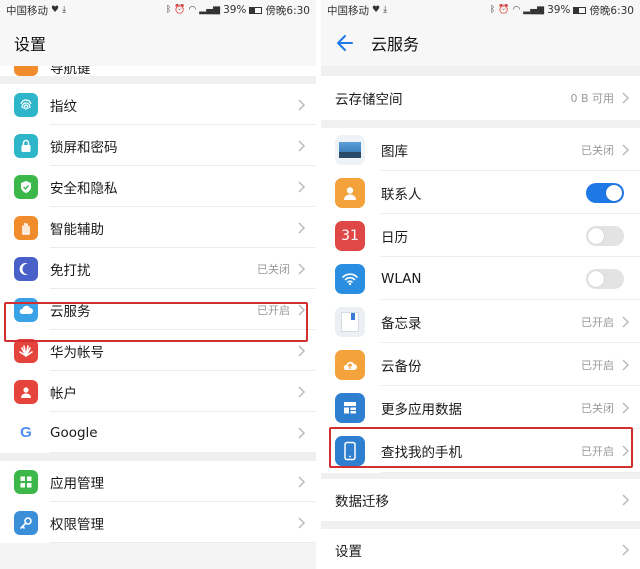 This screenshot has height=569, width=640. What do you see at coordinates (158, 309) in the screenshot?
I see `settings-item: 云服务 已开启` at bounding box center [158, 309].